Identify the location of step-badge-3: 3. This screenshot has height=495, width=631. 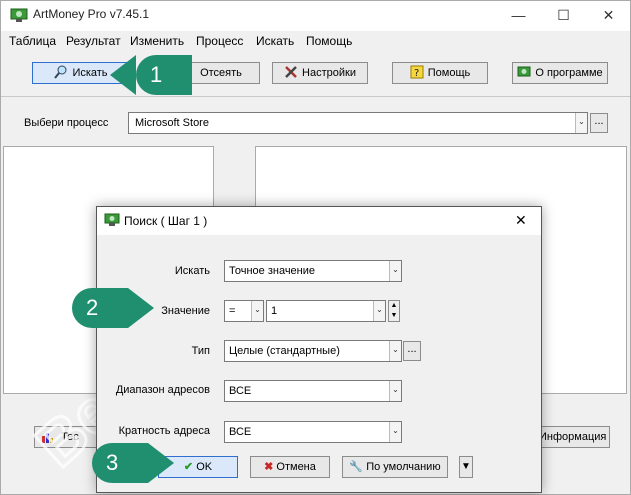
(120, 463).